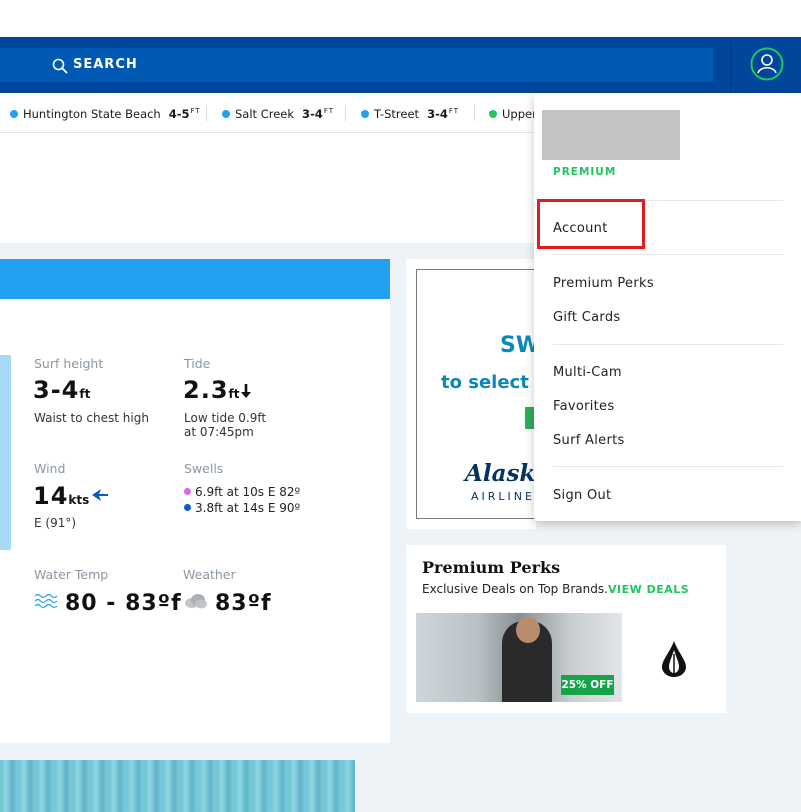  What do you see at coordinates (100, 495) in the screenshot?
I see `wind-direction-arrow-icon` at bounding box center [100, 495].